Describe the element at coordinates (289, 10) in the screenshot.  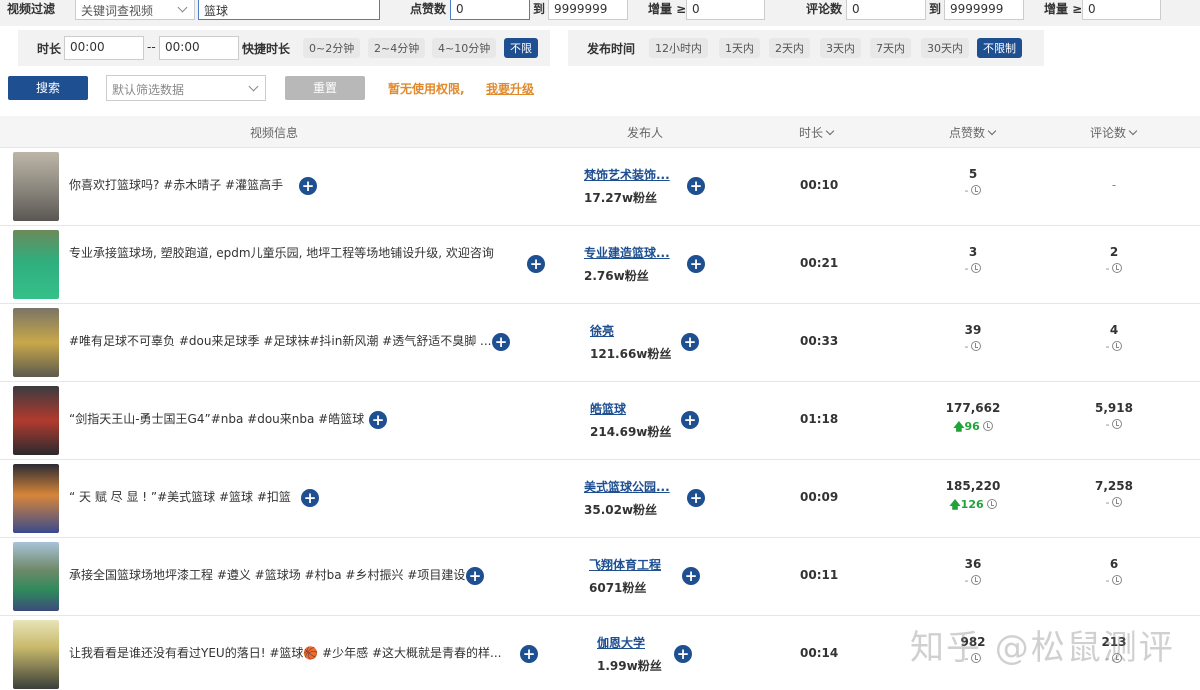
I see `keyword-input: 篮球` at that location.